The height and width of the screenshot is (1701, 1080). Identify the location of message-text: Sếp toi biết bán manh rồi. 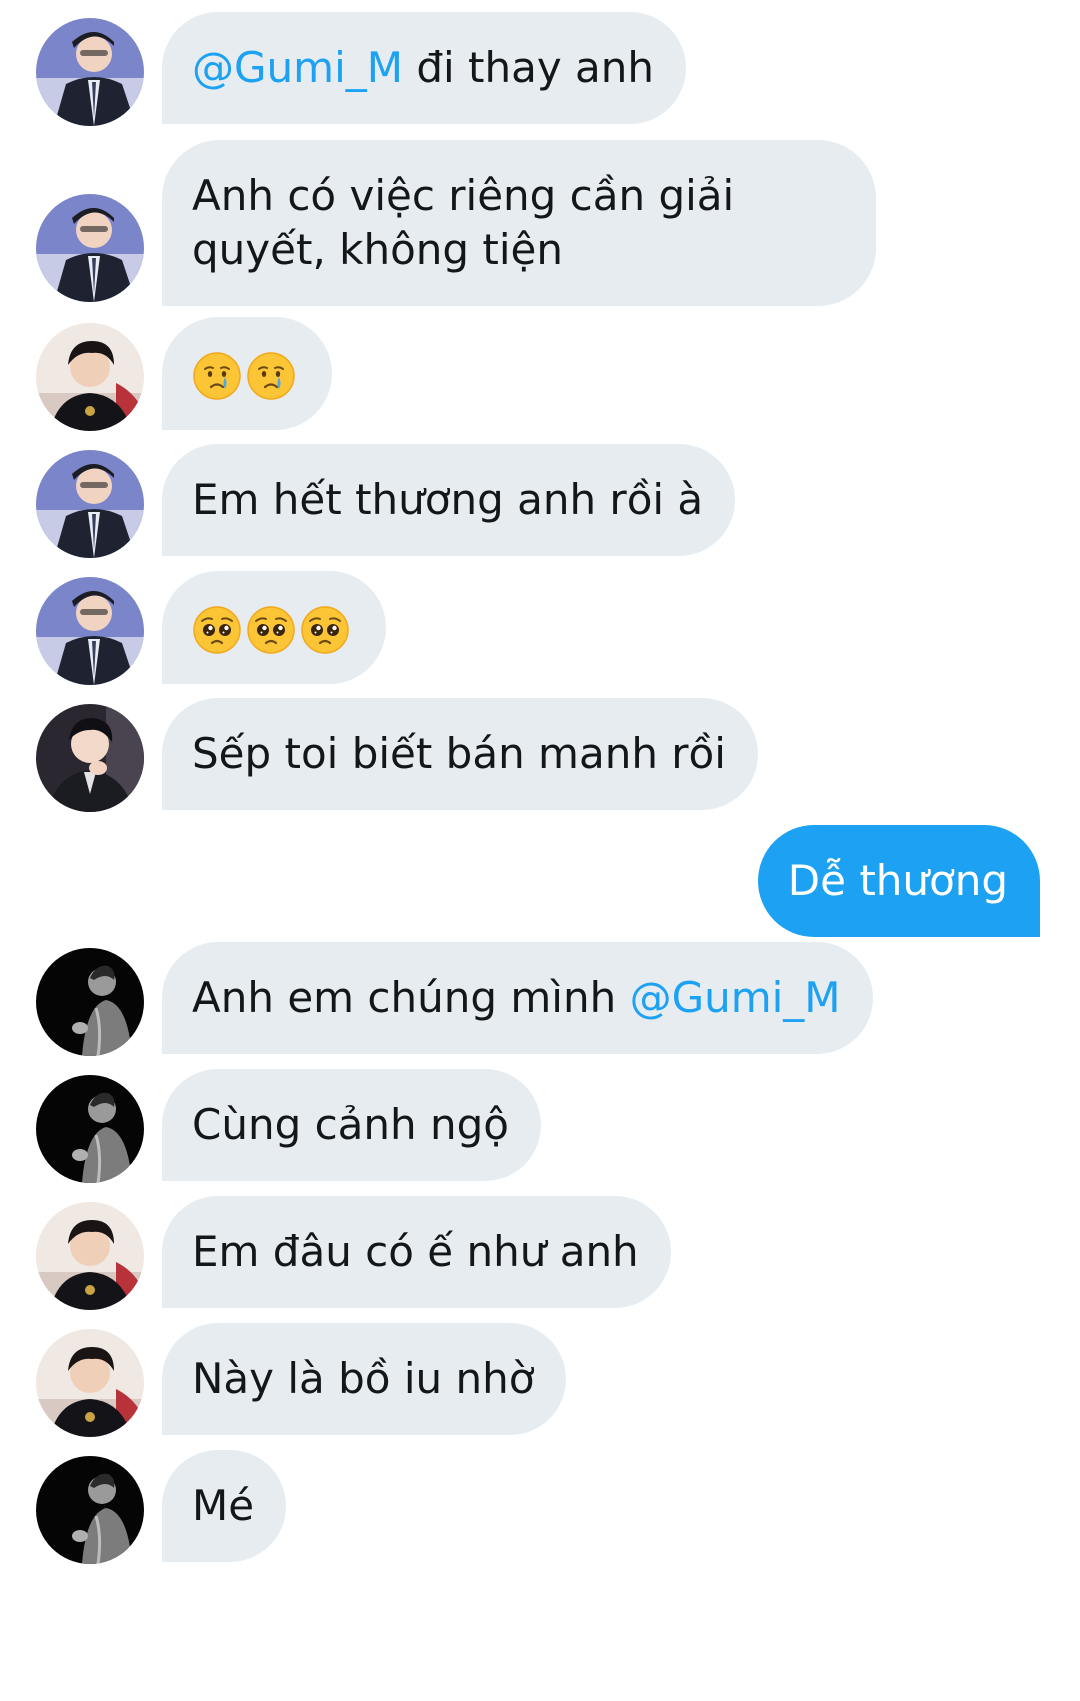
(459, 753).